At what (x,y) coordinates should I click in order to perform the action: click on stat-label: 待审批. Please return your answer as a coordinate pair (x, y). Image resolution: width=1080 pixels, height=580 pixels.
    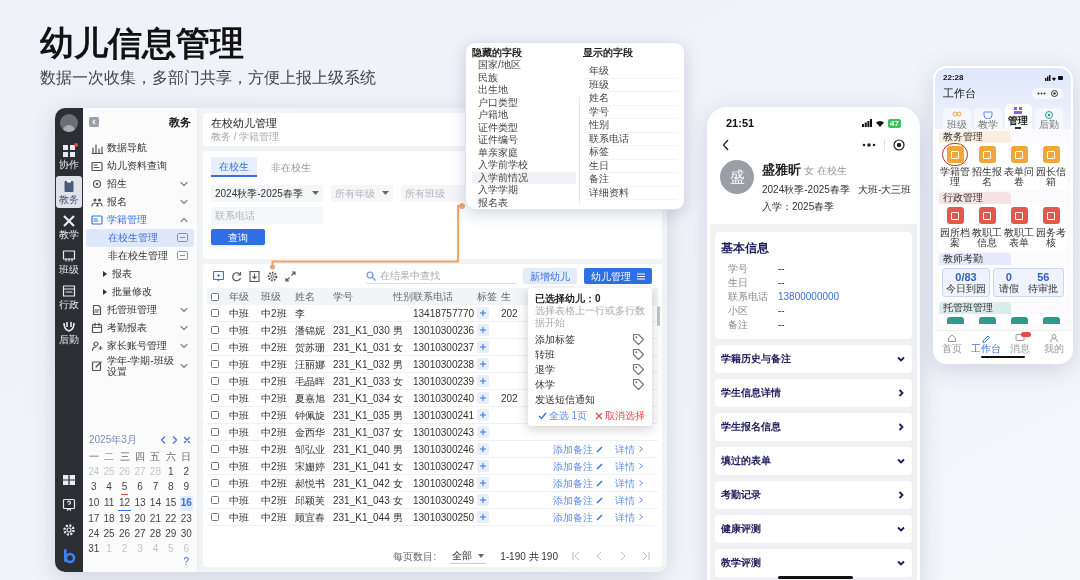
    Looking at the image, I should click on (1043, 288).